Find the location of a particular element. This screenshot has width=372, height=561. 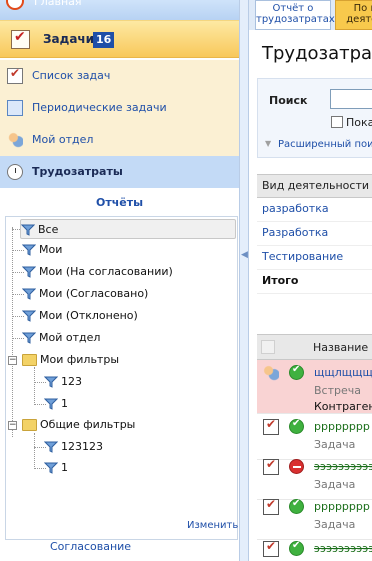

sidebar-item-label: Список задач is located at coordinates (71, 75).